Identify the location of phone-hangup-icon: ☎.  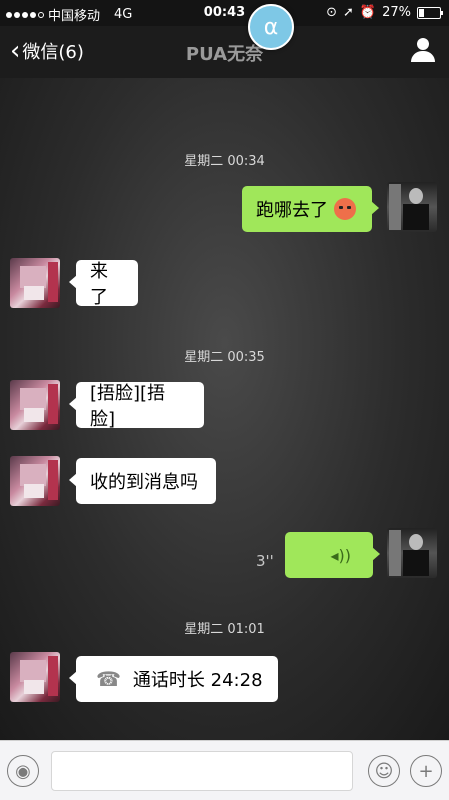
(108, 679).